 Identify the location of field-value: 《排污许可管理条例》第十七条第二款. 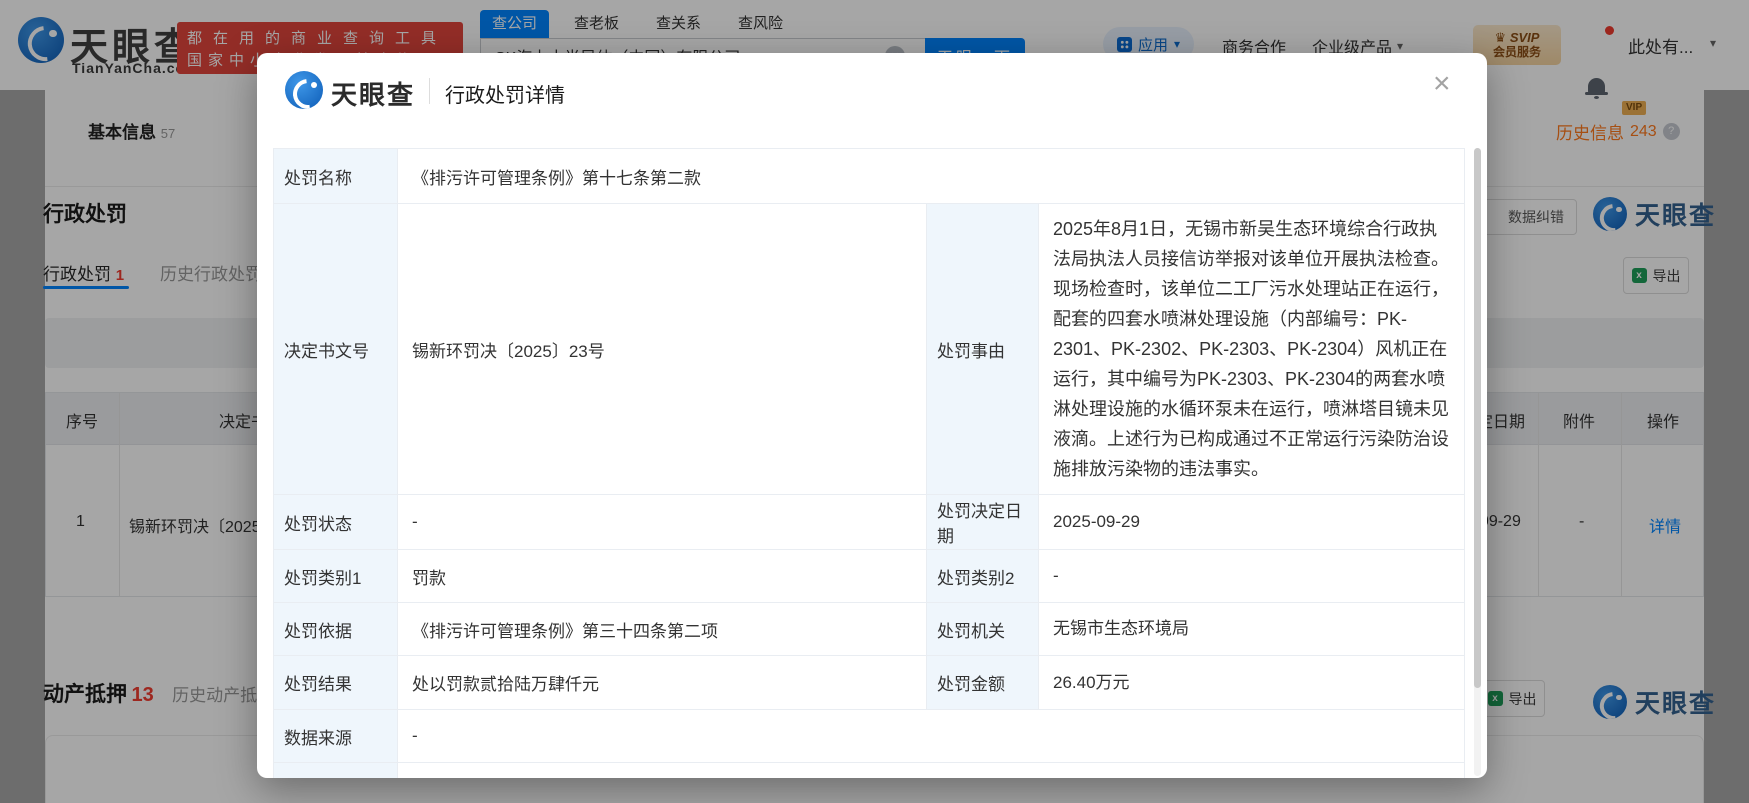
(556, 178).